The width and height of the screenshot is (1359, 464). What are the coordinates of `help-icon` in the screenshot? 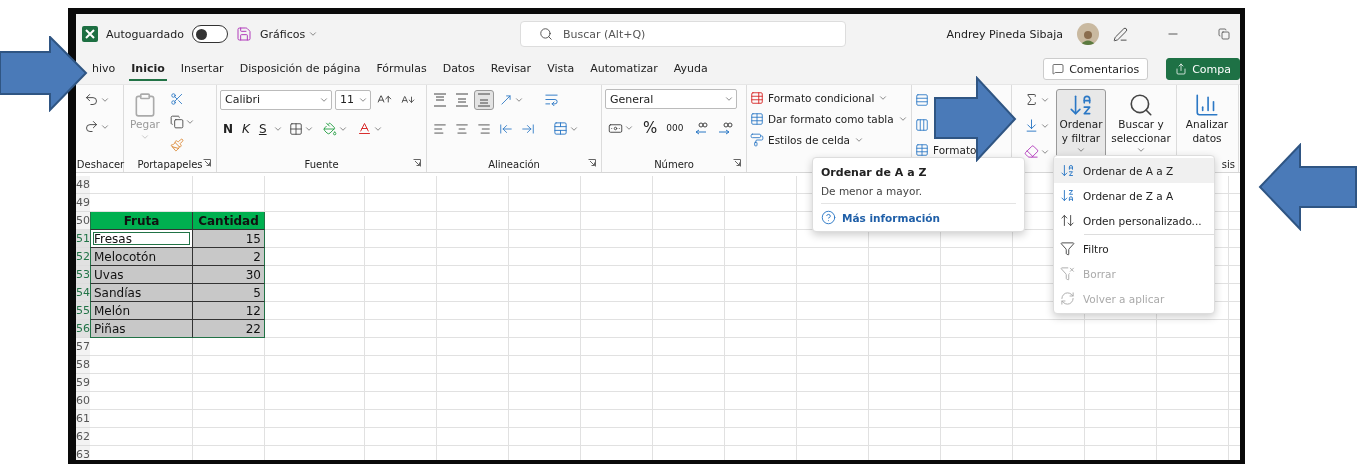 It's located at (828, 217).